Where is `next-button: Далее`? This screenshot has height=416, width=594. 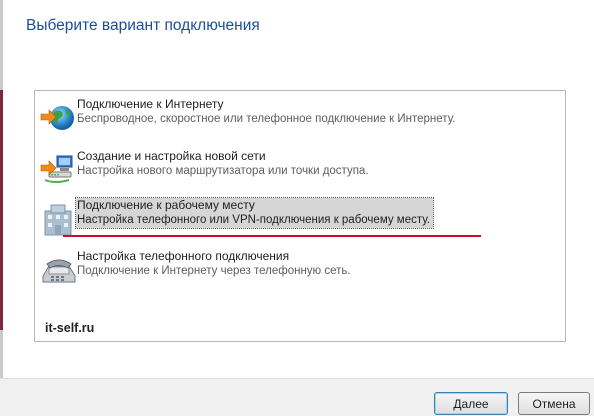
next-button: Далее is located at coordinates (471, 403).